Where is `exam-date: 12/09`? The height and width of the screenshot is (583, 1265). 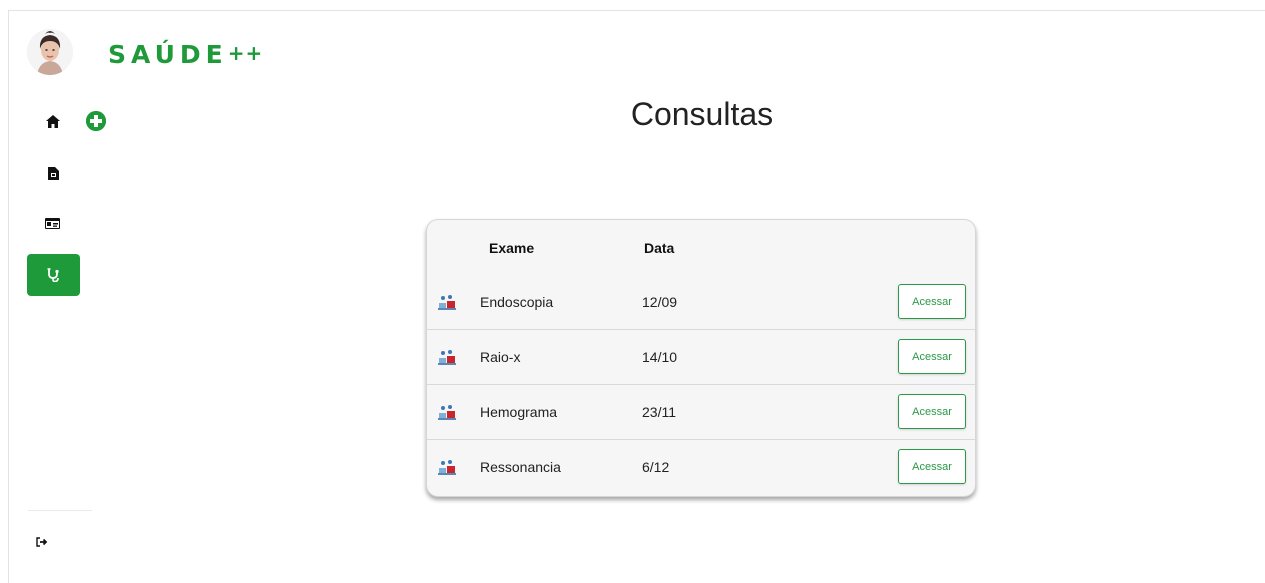
exam-date: 12/09 is located at coordinates (660, 302).